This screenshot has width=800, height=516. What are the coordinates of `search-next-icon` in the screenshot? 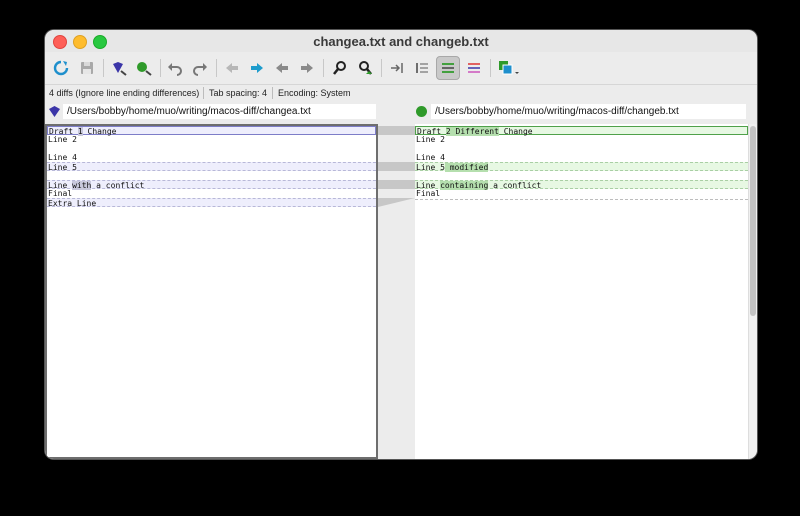 It's located at (365, 68).